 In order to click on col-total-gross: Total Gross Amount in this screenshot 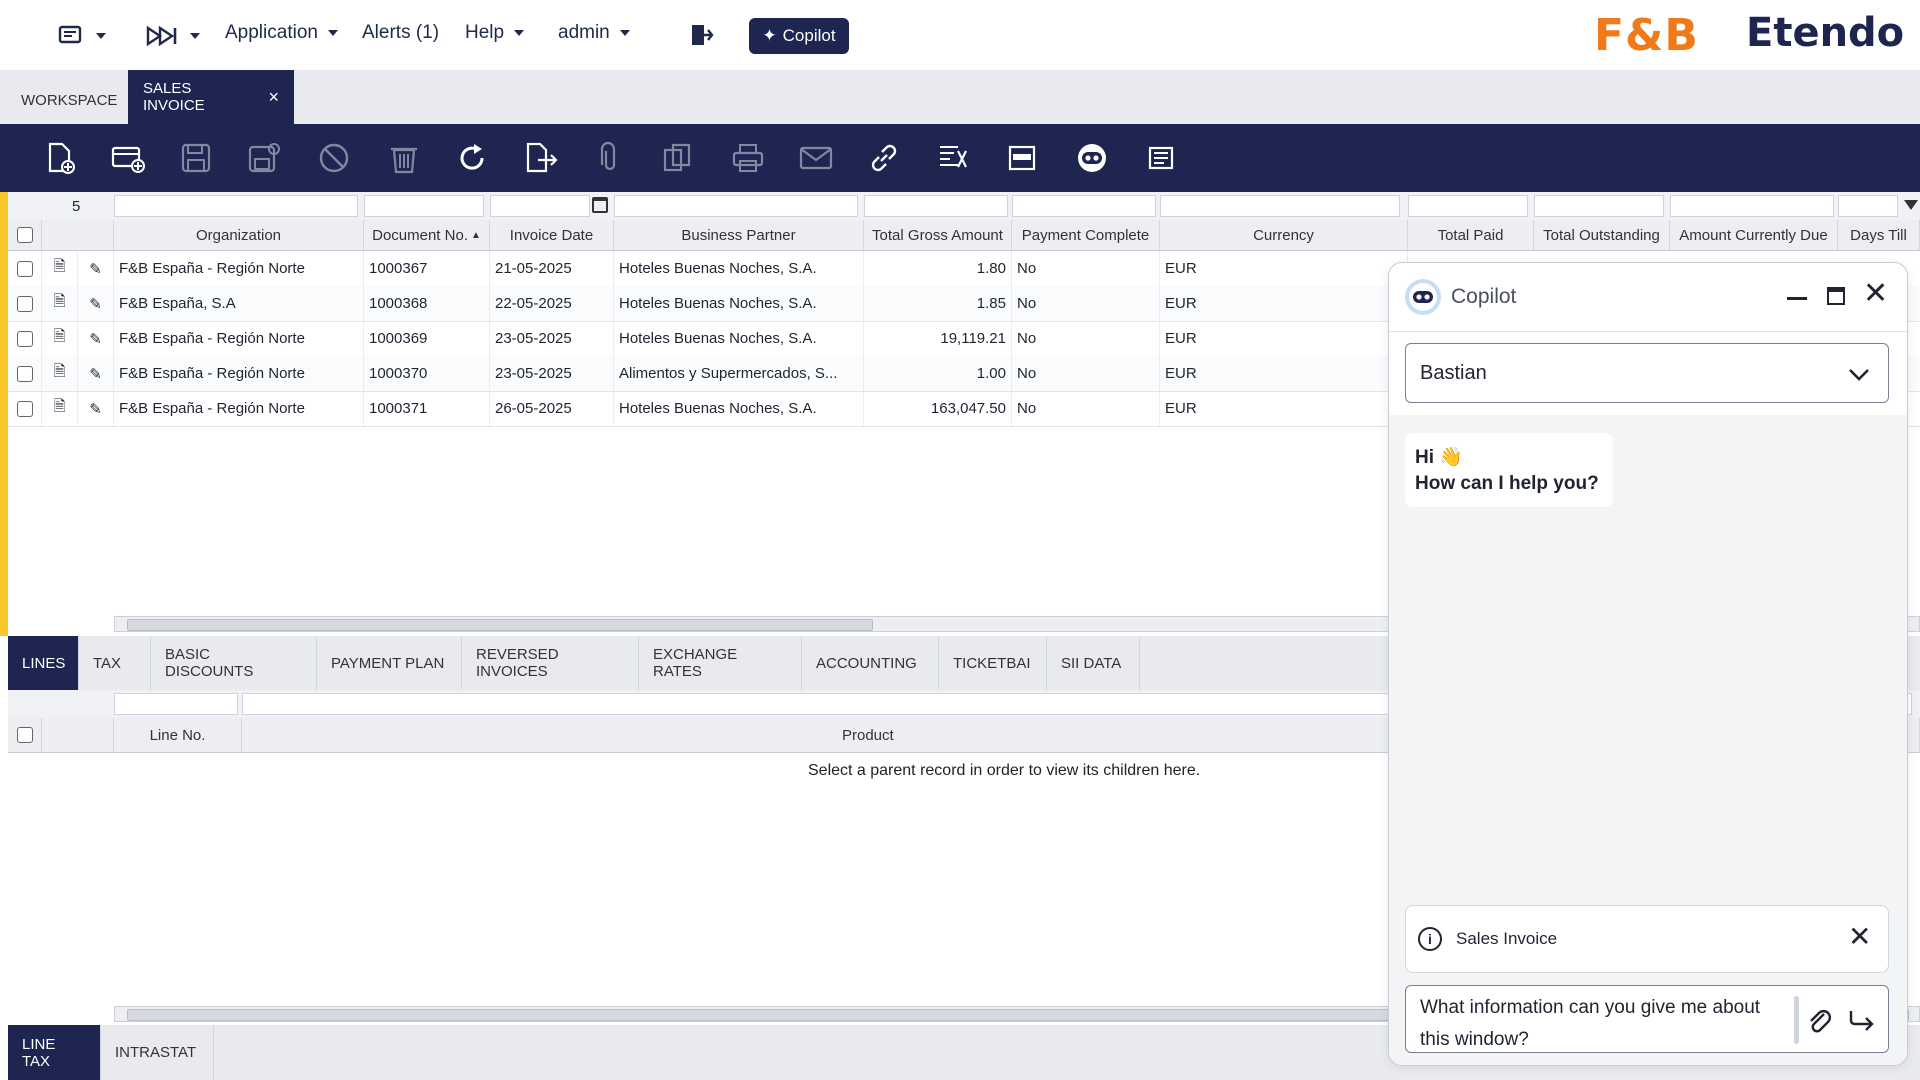, I will do `click(938, 235)`.